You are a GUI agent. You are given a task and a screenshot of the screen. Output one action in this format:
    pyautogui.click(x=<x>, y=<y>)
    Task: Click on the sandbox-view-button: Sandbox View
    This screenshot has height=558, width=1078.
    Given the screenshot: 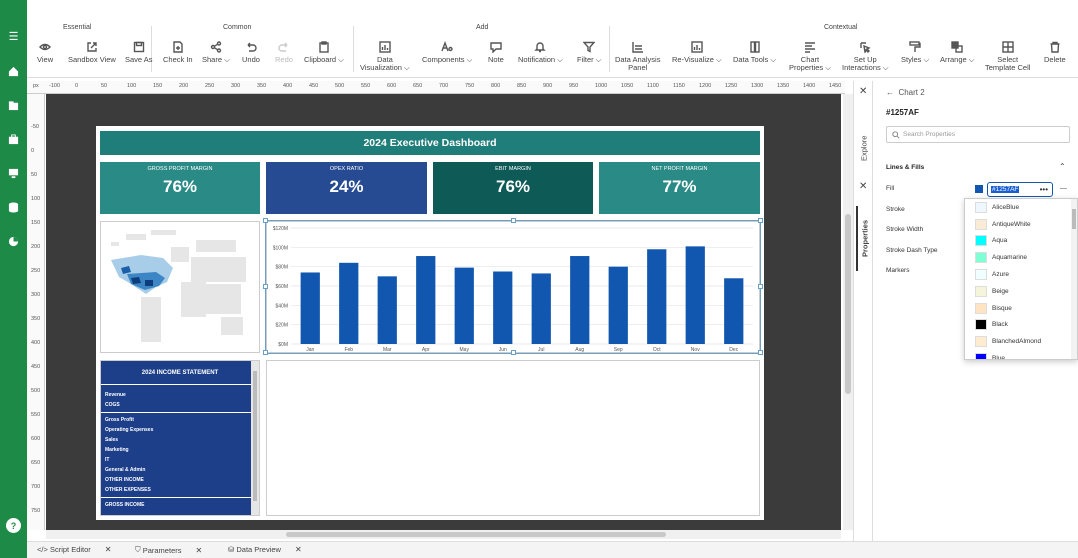 What is the action you would take?
    pyautogui.click(x=92, y=52)
    